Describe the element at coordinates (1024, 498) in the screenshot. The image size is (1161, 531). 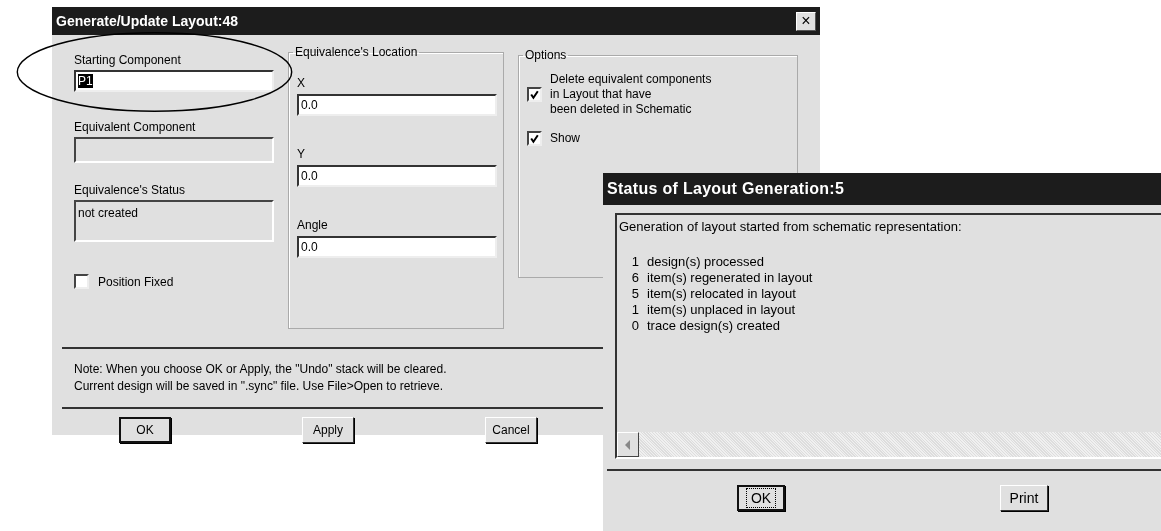
I see `dialog-button: Print` at that location.